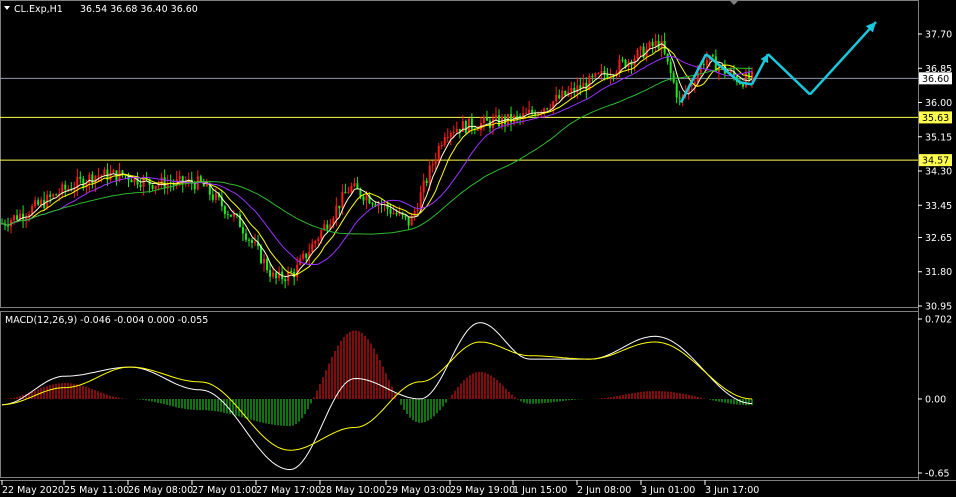 This screenshot has width=956, height=497. Describe the element at coordinates (106, 320) in the screenshot. I see `macd-caption: MACD(12,26,9) -0.046 -0.004 0.000 -0.055` at that location.